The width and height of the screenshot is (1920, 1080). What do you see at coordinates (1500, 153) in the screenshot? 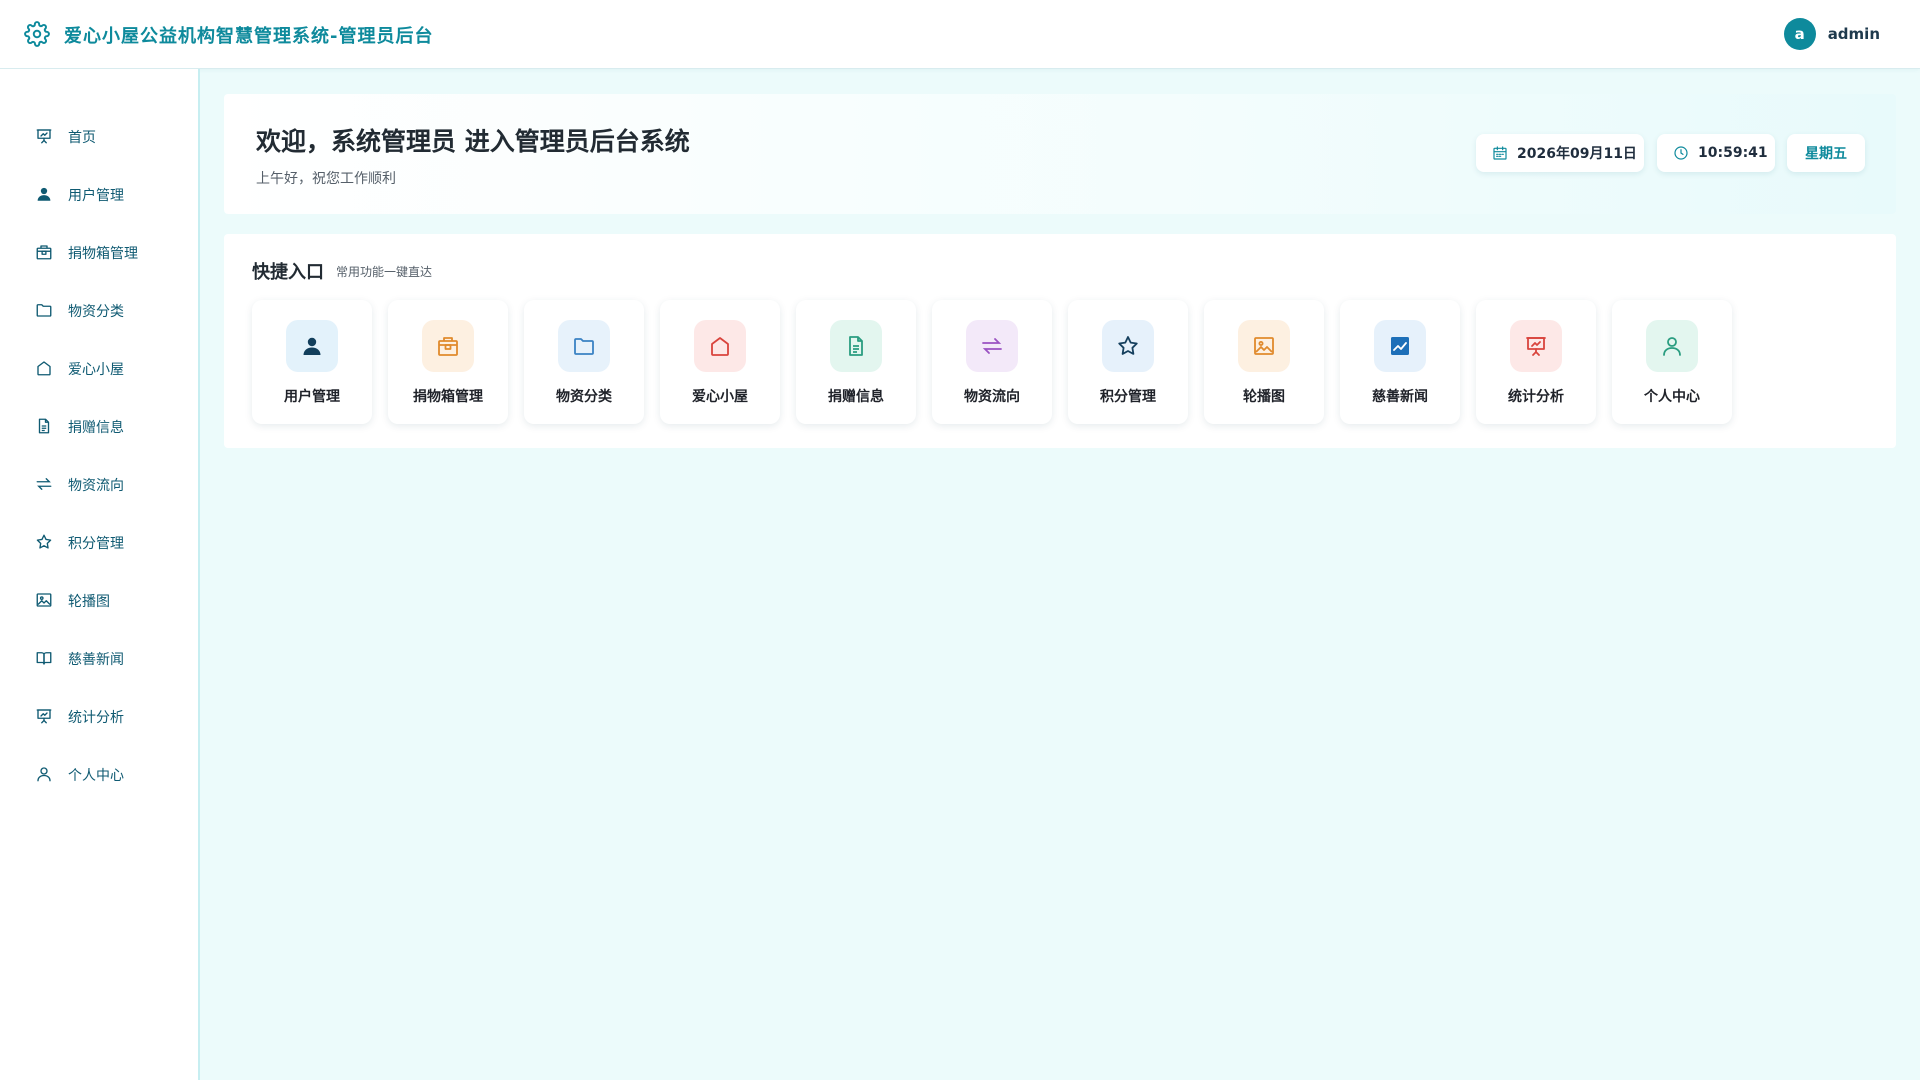
I see `calendar-icon` at bounding box center [1500, 153].